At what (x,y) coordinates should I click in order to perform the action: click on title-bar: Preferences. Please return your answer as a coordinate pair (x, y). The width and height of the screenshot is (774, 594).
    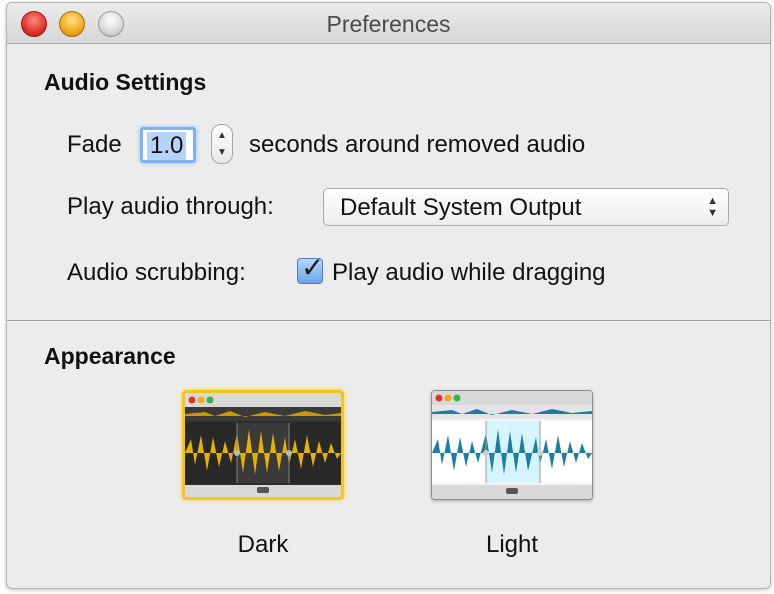
    Looking at the image, I should click on (388, 23).